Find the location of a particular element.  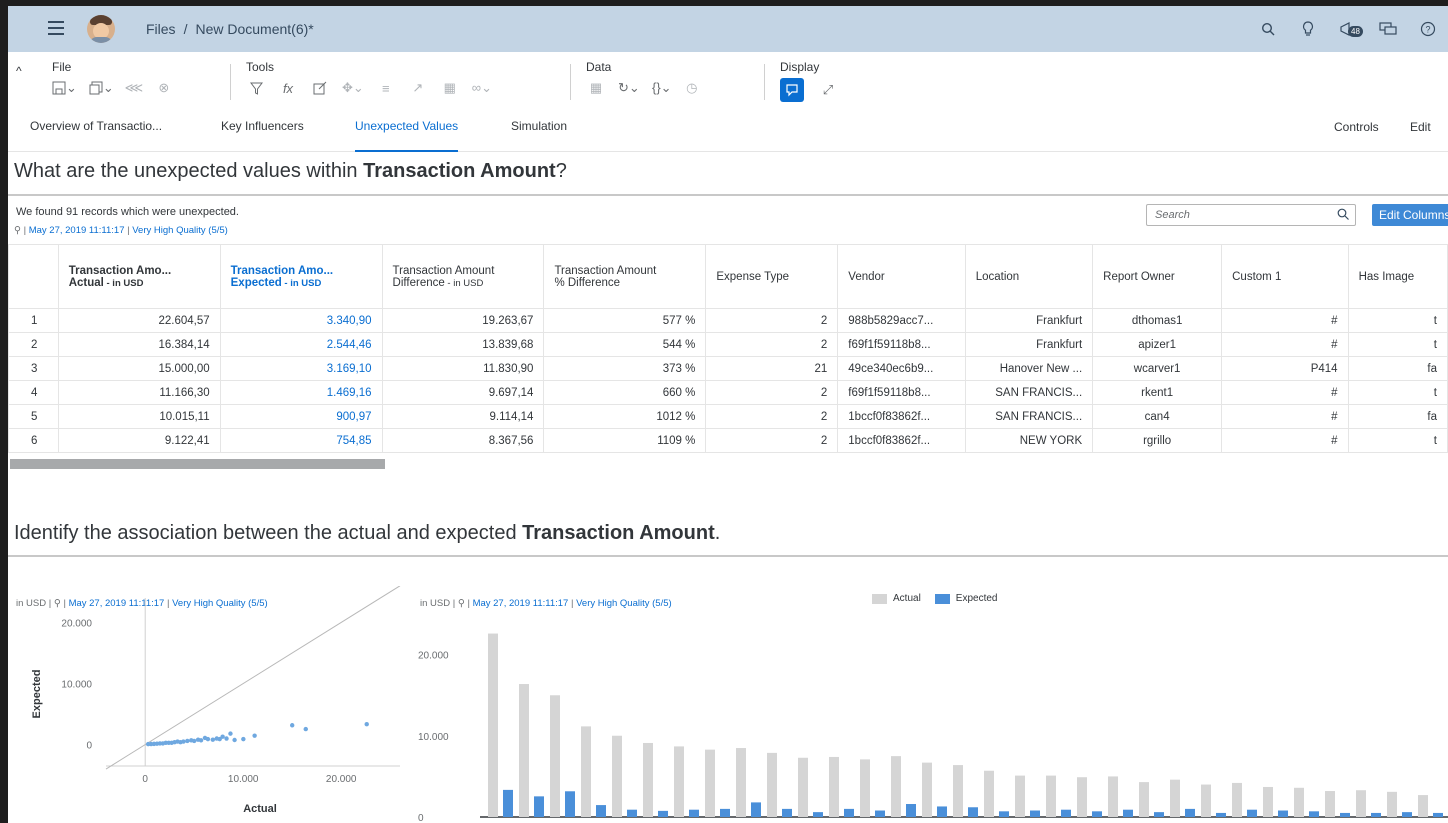

link-icon: ∞⌄ is located at coordinates (482, 88).